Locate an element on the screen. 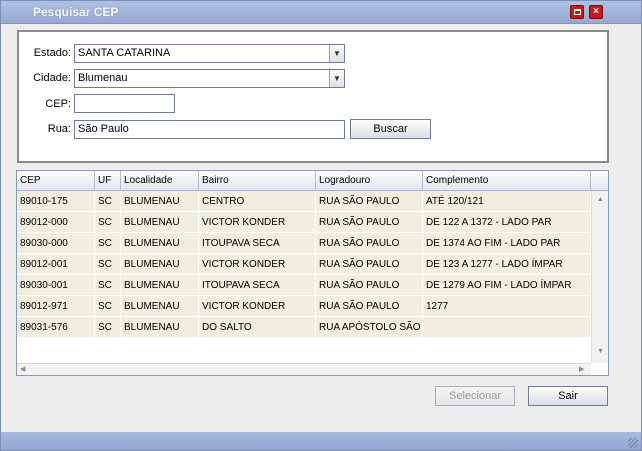  cell-cep: 89010-175 is located at coordinates (56, 201).